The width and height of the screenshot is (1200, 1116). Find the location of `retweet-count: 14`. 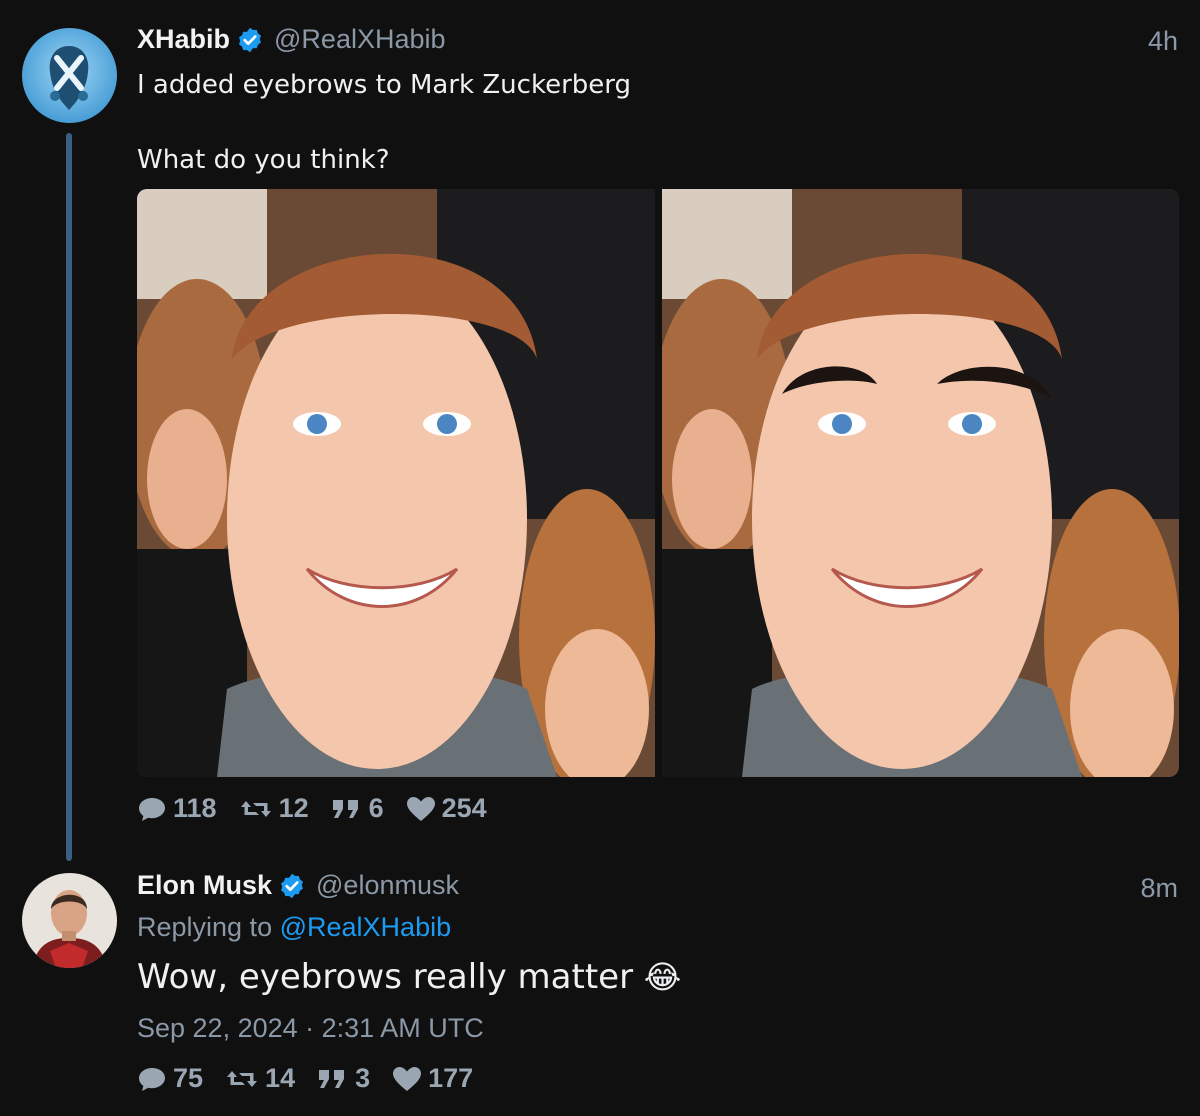

retweet-count: 14 is located at coordinates (260, 1078).